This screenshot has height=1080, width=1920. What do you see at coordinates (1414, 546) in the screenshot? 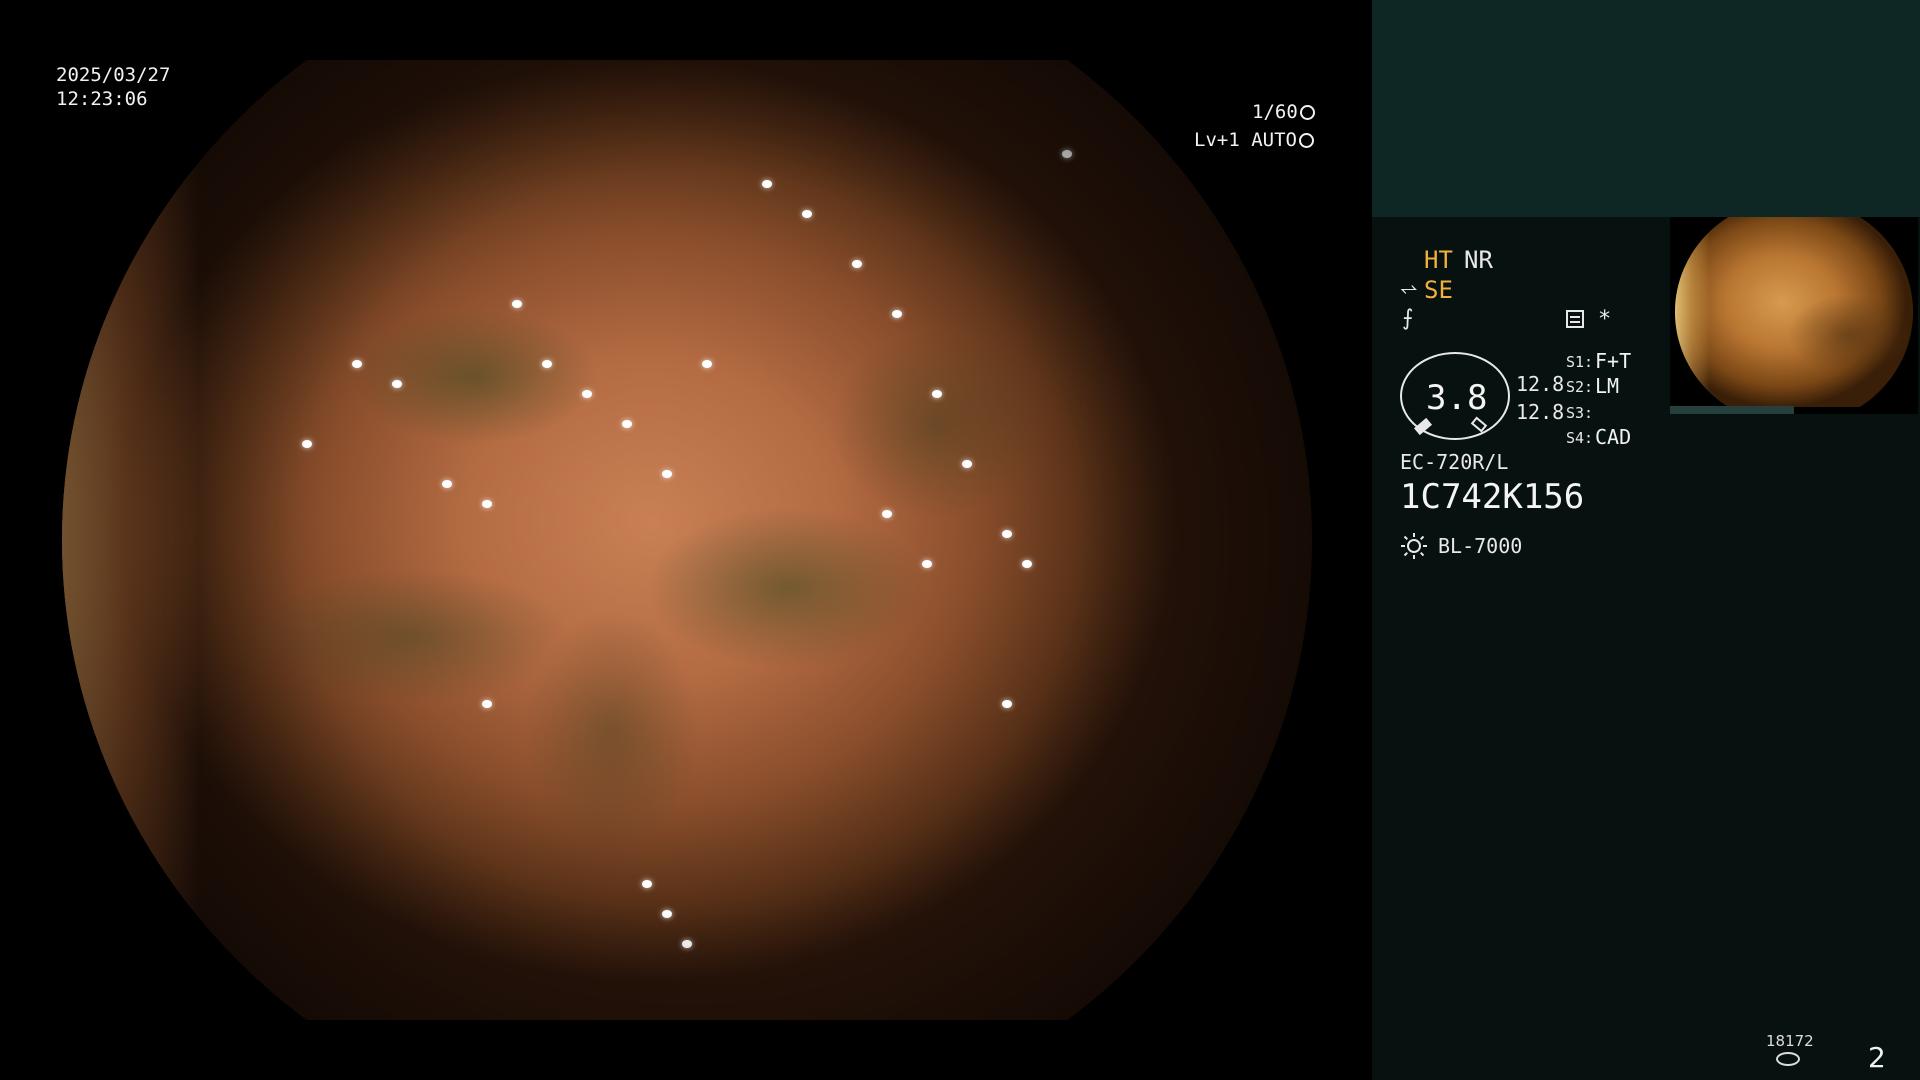
I see `light-source-sun-icon` at bounding box center [1414, 546].